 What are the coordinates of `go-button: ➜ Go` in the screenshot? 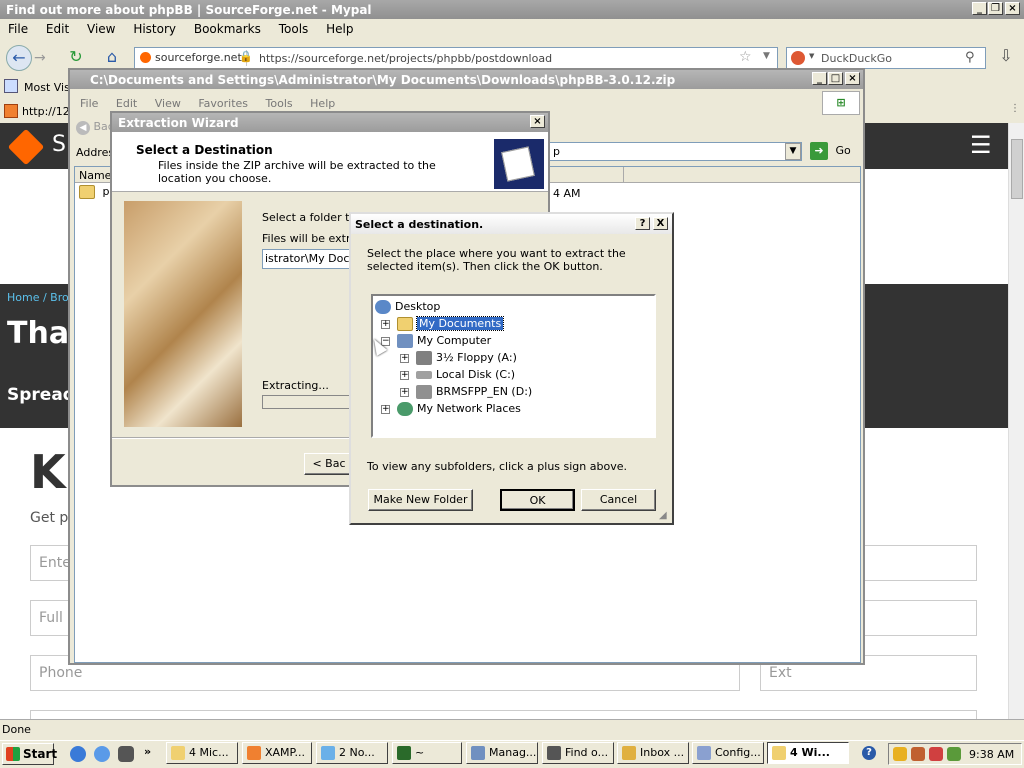 It's located at (830, 151).